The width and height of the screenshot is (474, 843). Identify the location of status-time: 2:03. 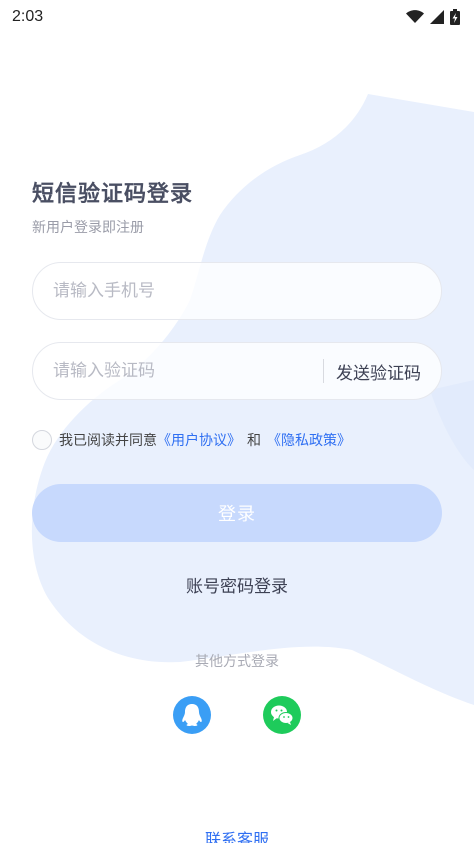
(28, 16).